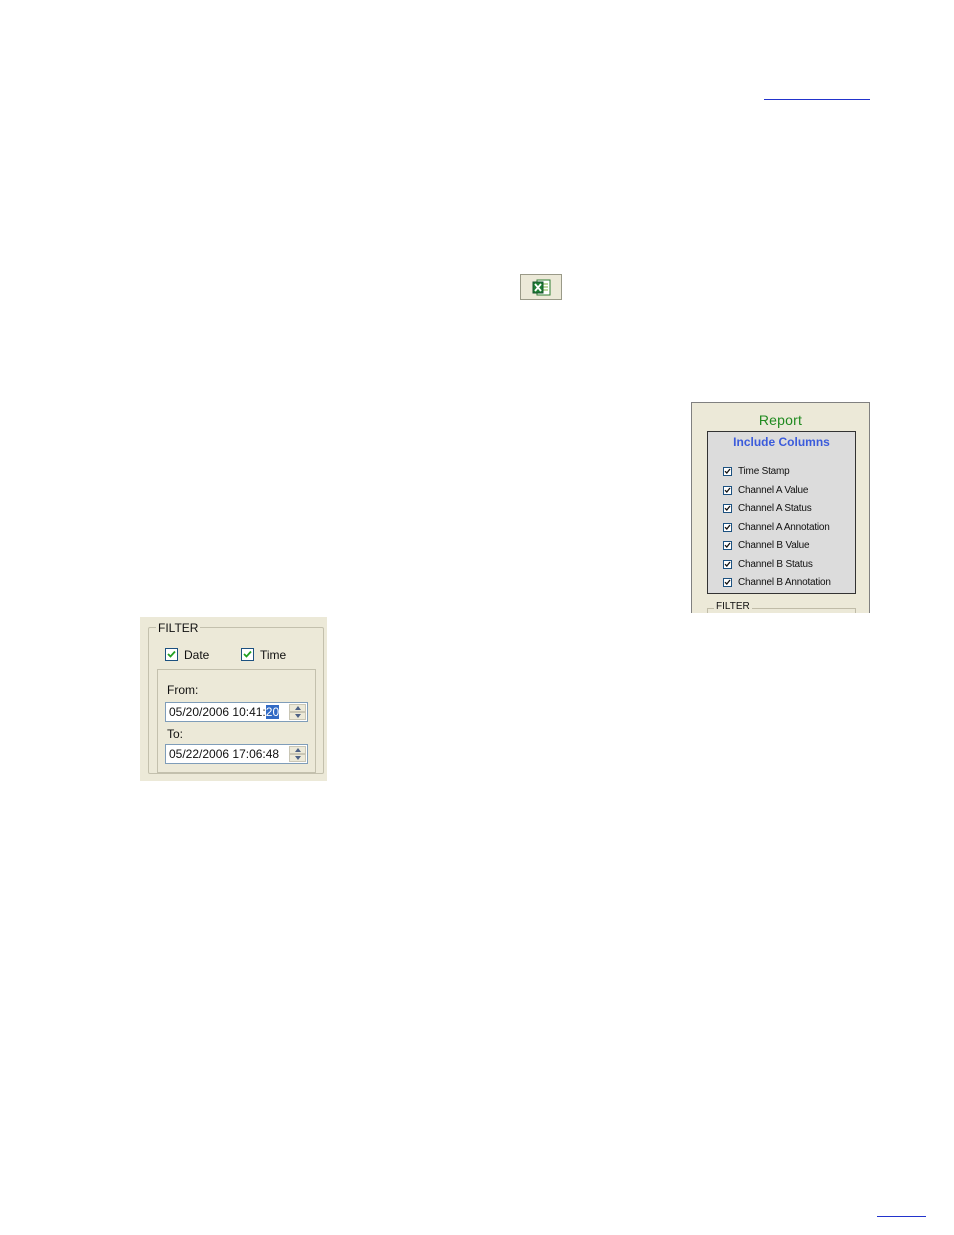 This screenshot has width=954, height=1235. Describe the element at coordinates (224, 712) in the screenshot. I see `from-datetime-value: 05/20/2006 10:41:20` at that location.